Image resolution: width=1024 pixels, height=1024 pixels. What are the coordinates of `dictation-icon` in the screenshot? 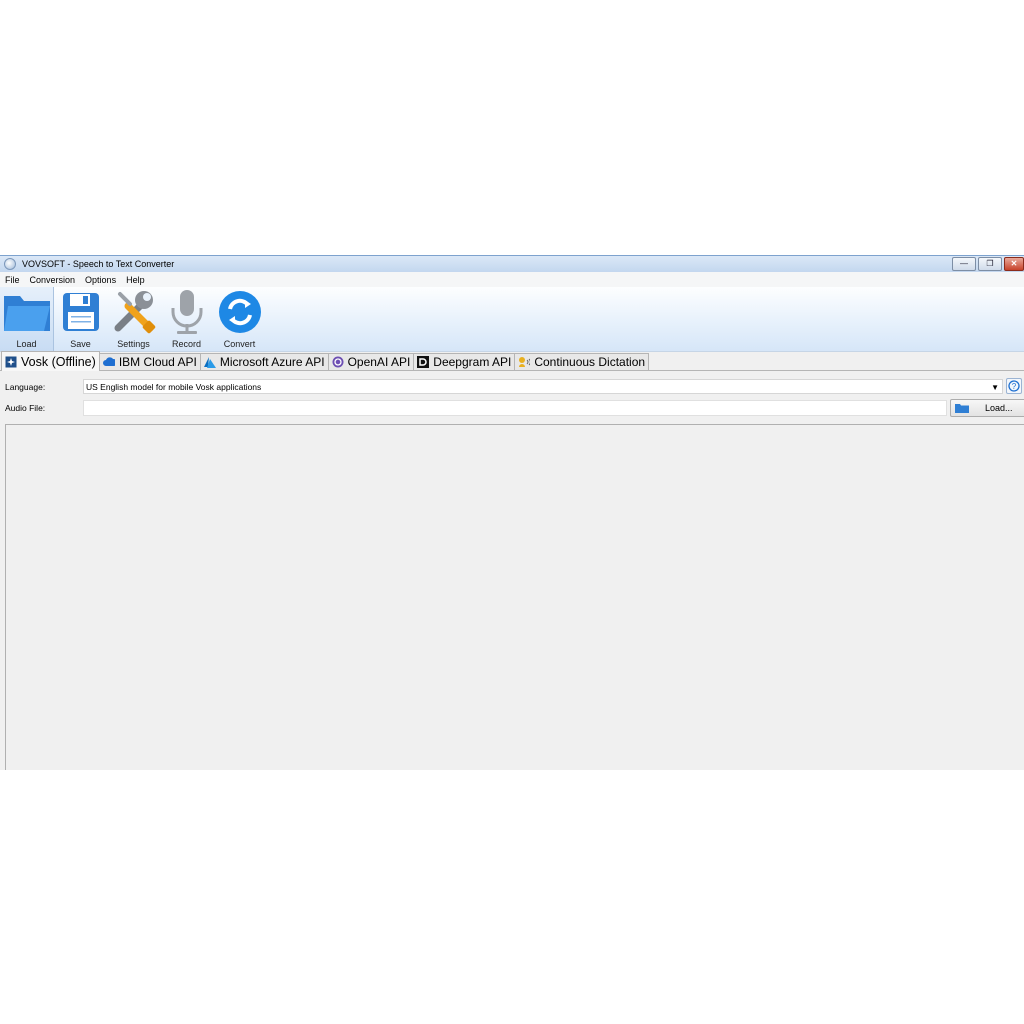 It's located at (524, 362).